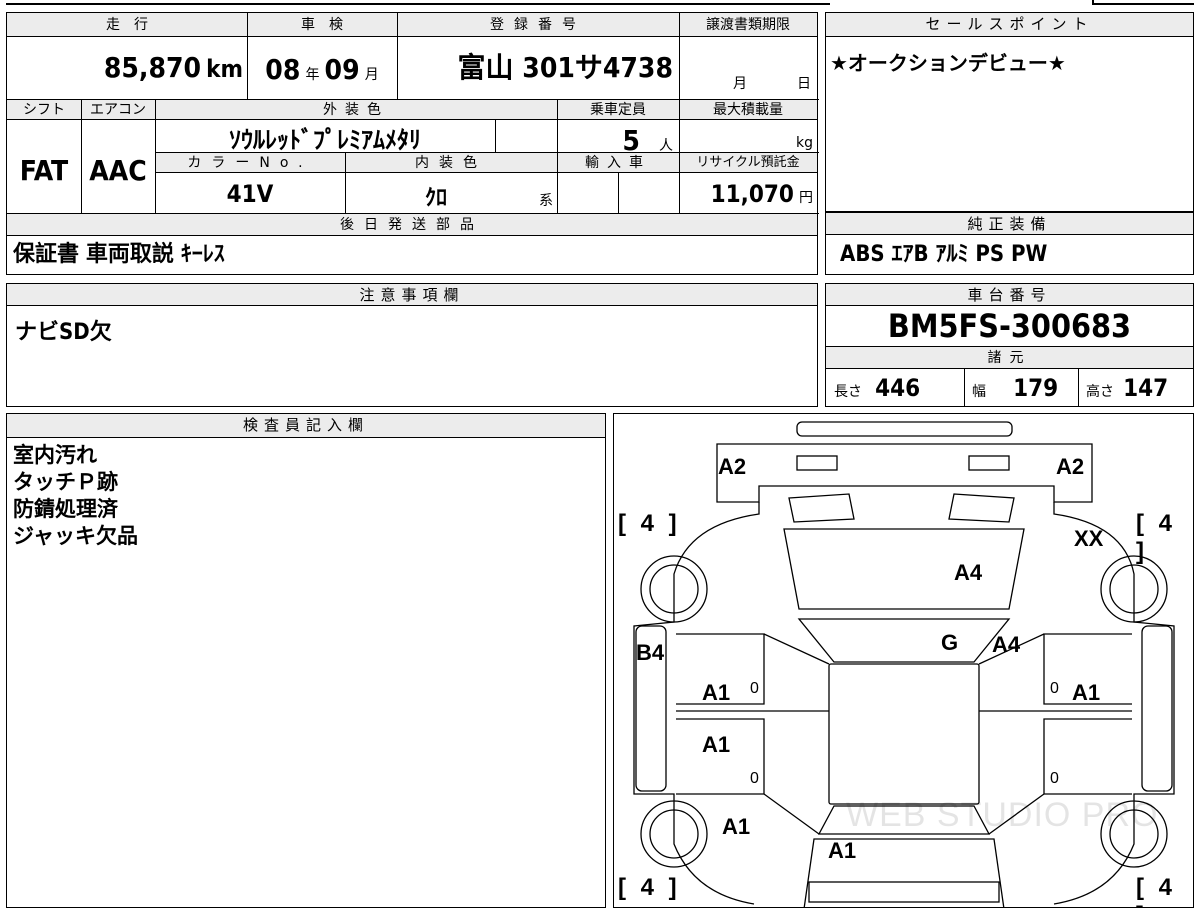 This screenshot has width=1200, height=908. I want to click on inspector-line: ジャッキ欠品, so click(75, 536).